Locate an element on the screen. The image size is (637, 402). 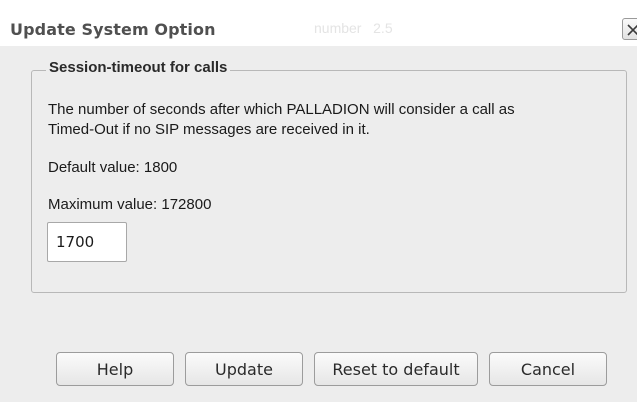
help-button: Help is located at coordinates (115, 369).